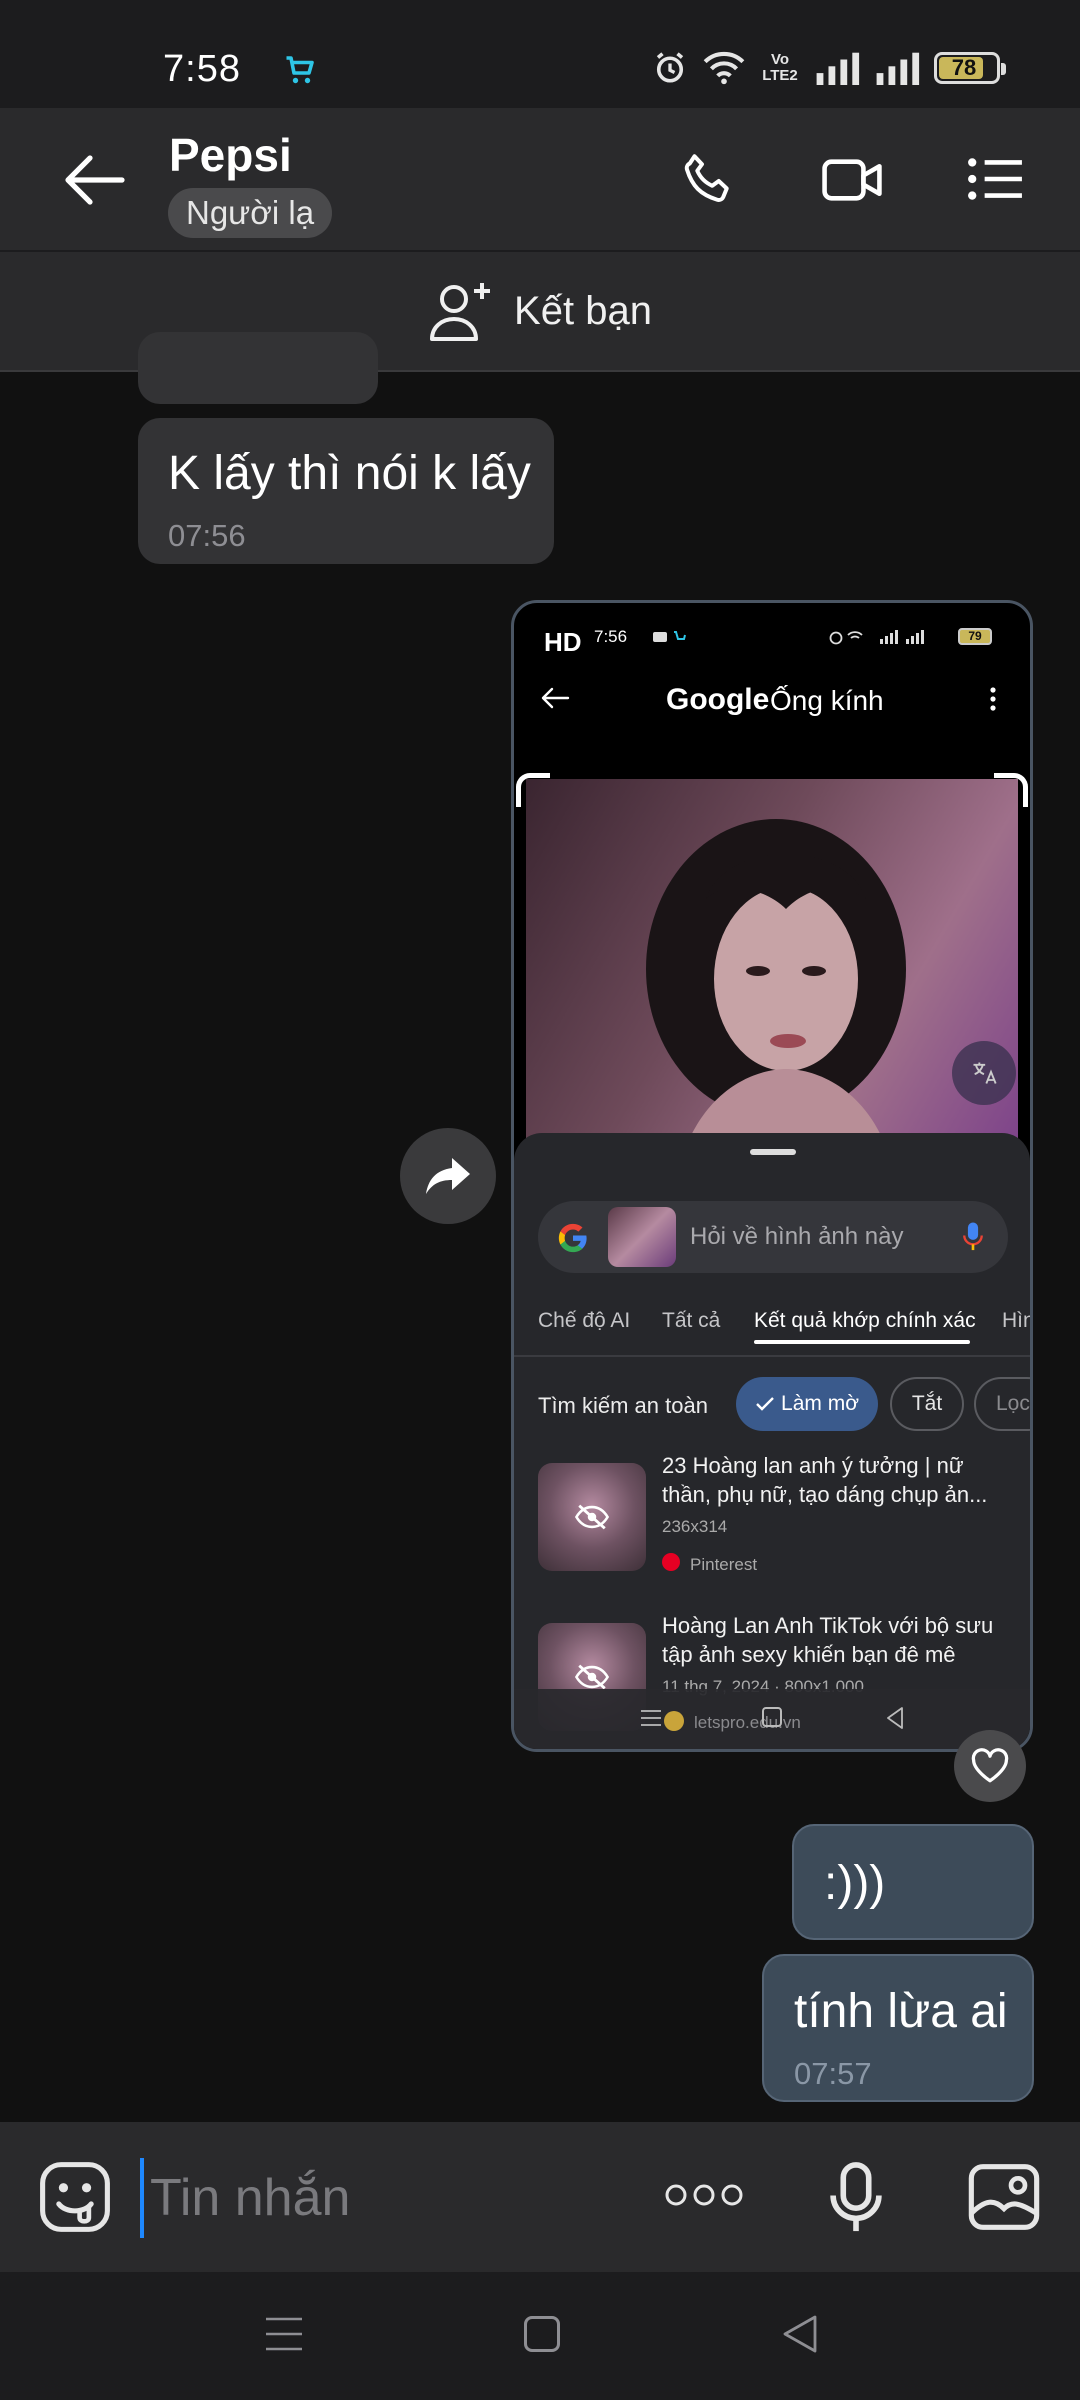  I want to click on message-text: K lấy thì nói k lấy, so click(349, 473).